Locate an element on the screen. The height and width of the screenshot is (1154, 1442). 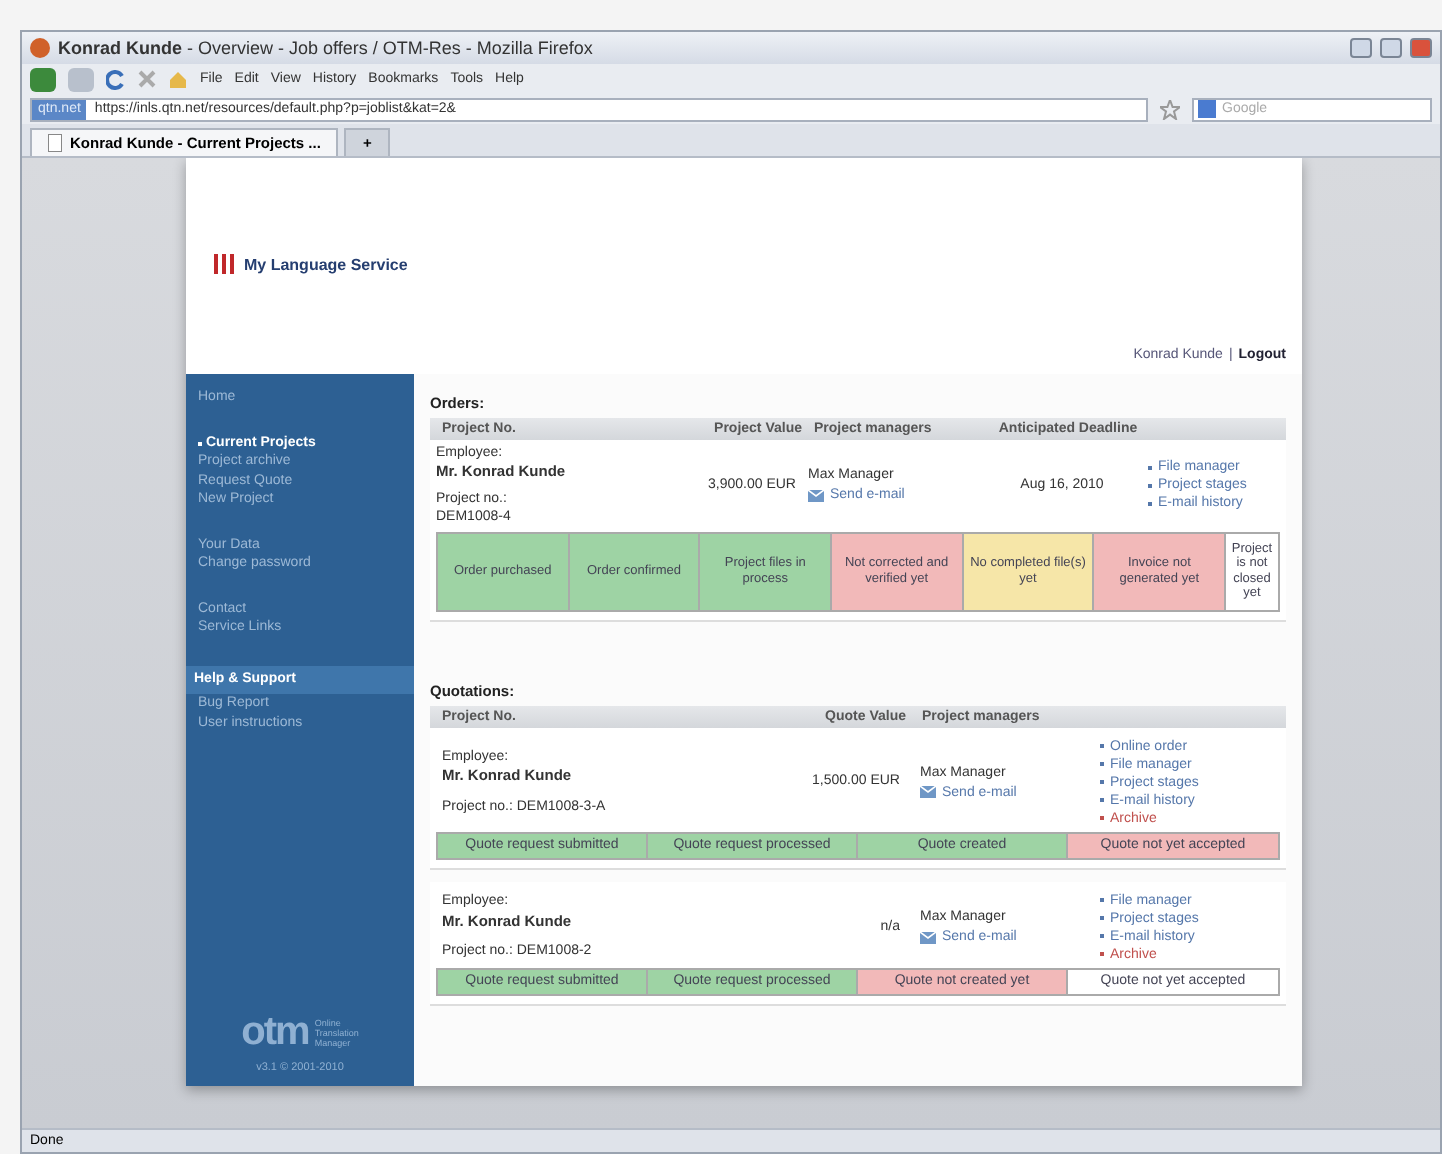
brand-name: My Language Service is located at coordinates (326, 264).